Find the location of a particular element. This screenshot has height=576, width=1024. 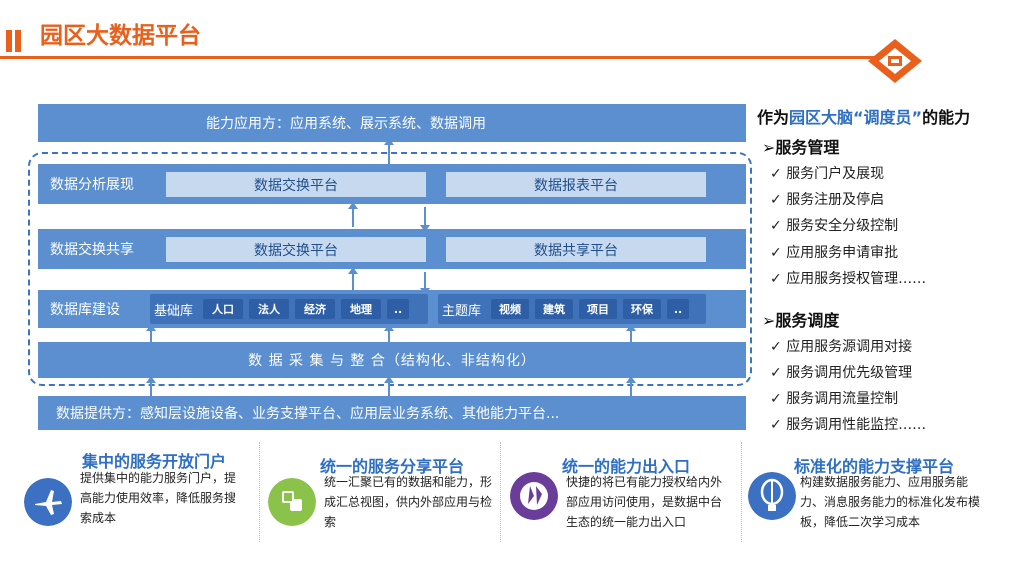

tag-environment: 环保 is located at coordinates (642, 309).